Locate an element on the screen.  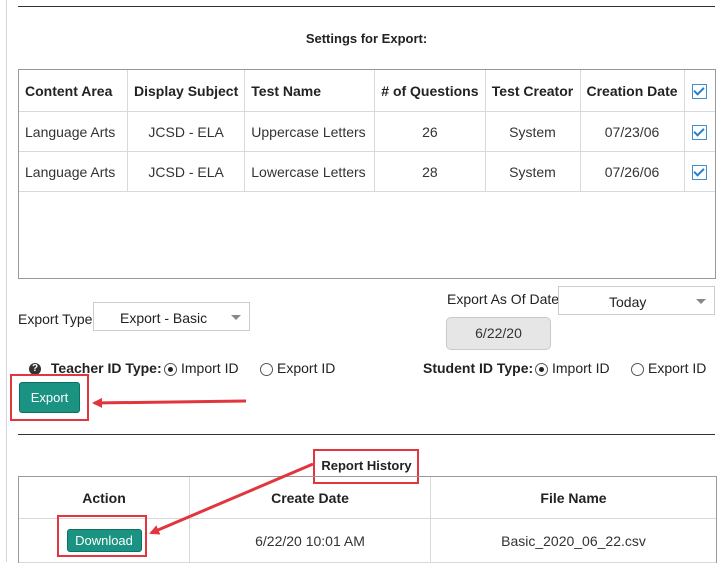
arrow-to-export-icon is located at coordinates (169, 402).